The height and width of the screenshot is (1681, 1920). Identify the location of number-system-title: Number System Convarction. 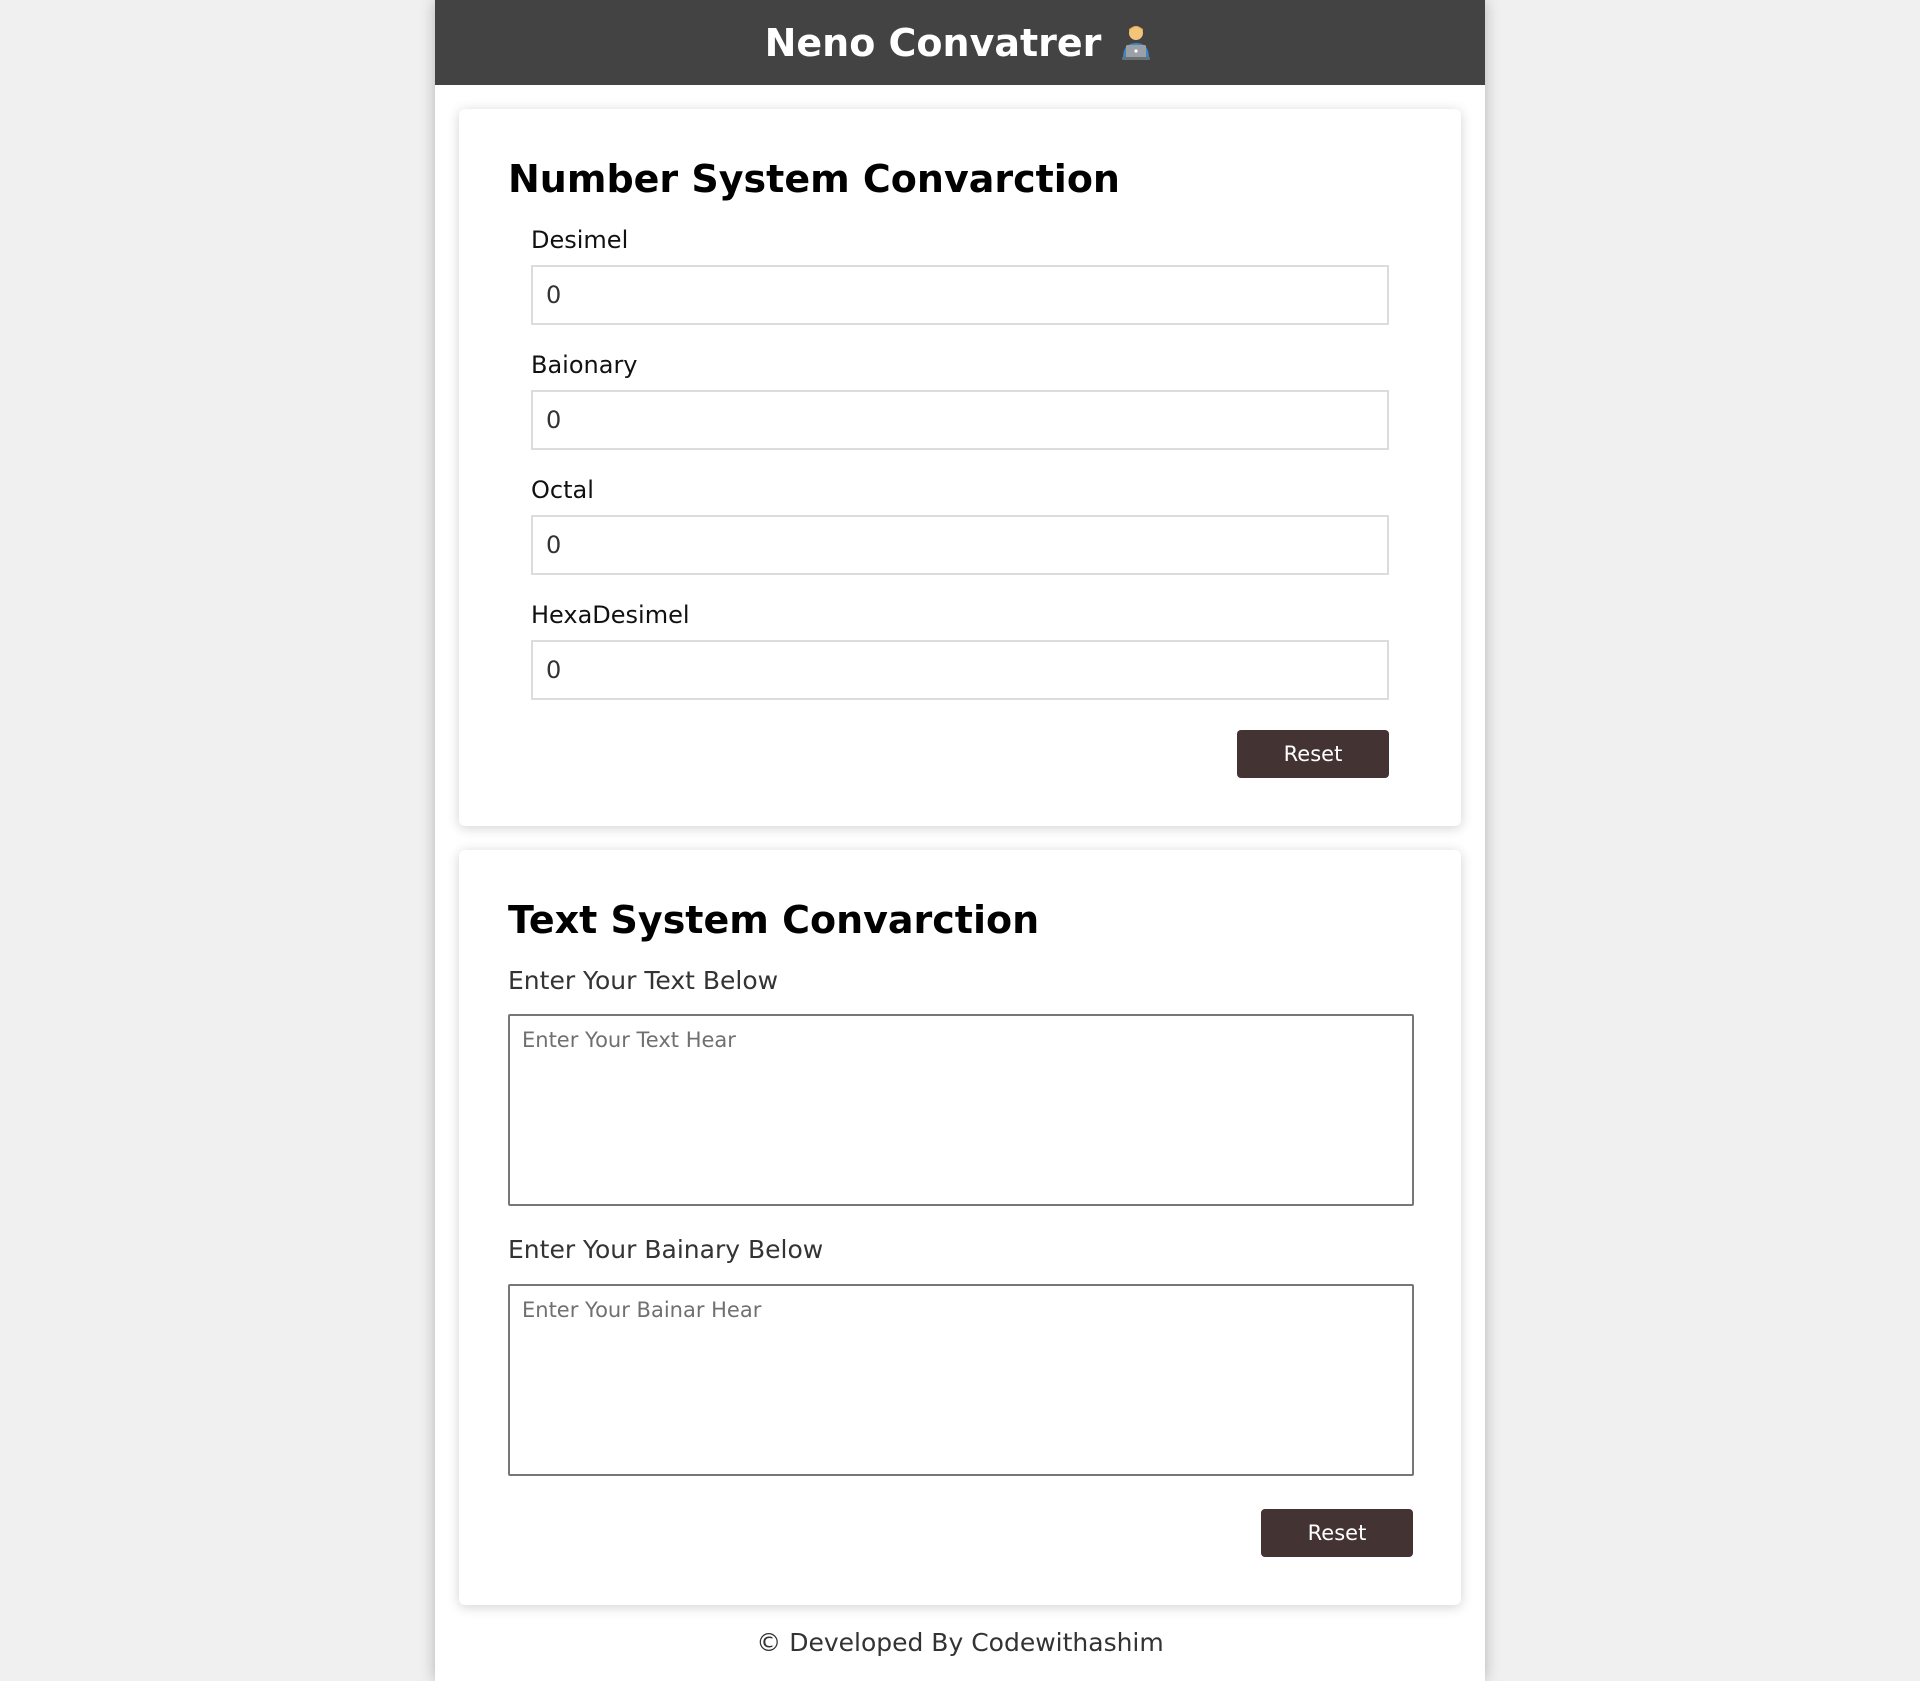
(814, 179).